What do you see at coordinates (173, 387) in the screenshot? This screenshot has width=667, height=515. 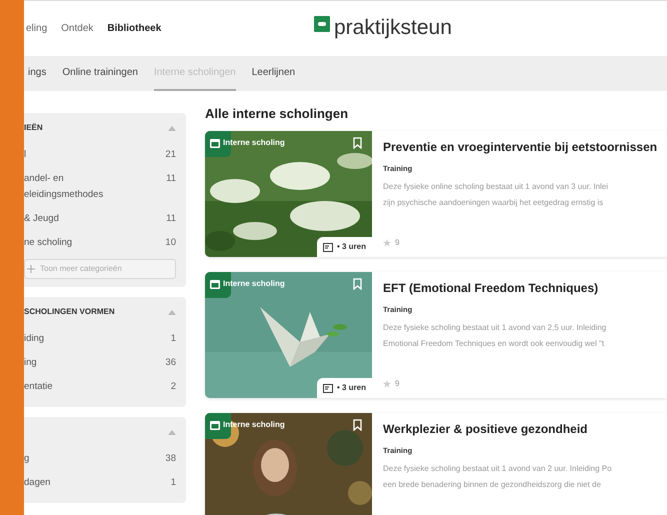 I see `option-count: 2` at bounding box center [173, 387].